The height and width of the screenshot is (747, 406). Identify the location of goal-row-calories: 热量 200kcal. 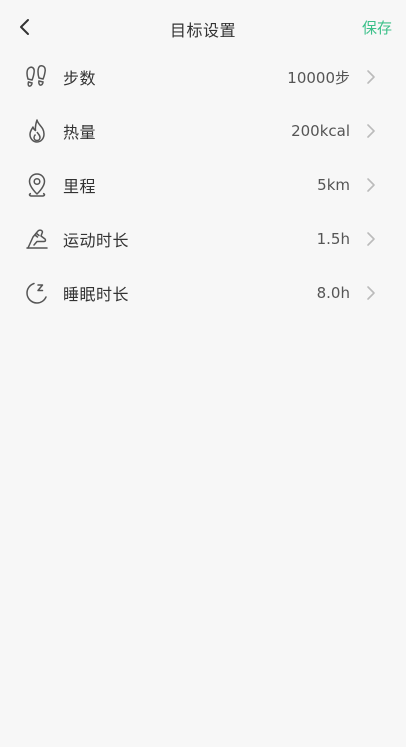
(203, 131).